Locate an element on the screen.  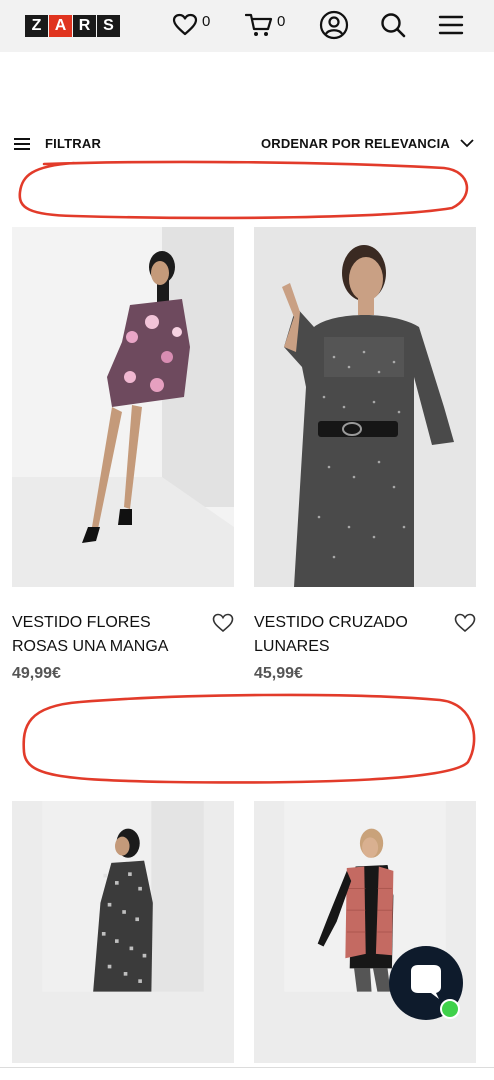
account-button is located at coordinates (334, 25).